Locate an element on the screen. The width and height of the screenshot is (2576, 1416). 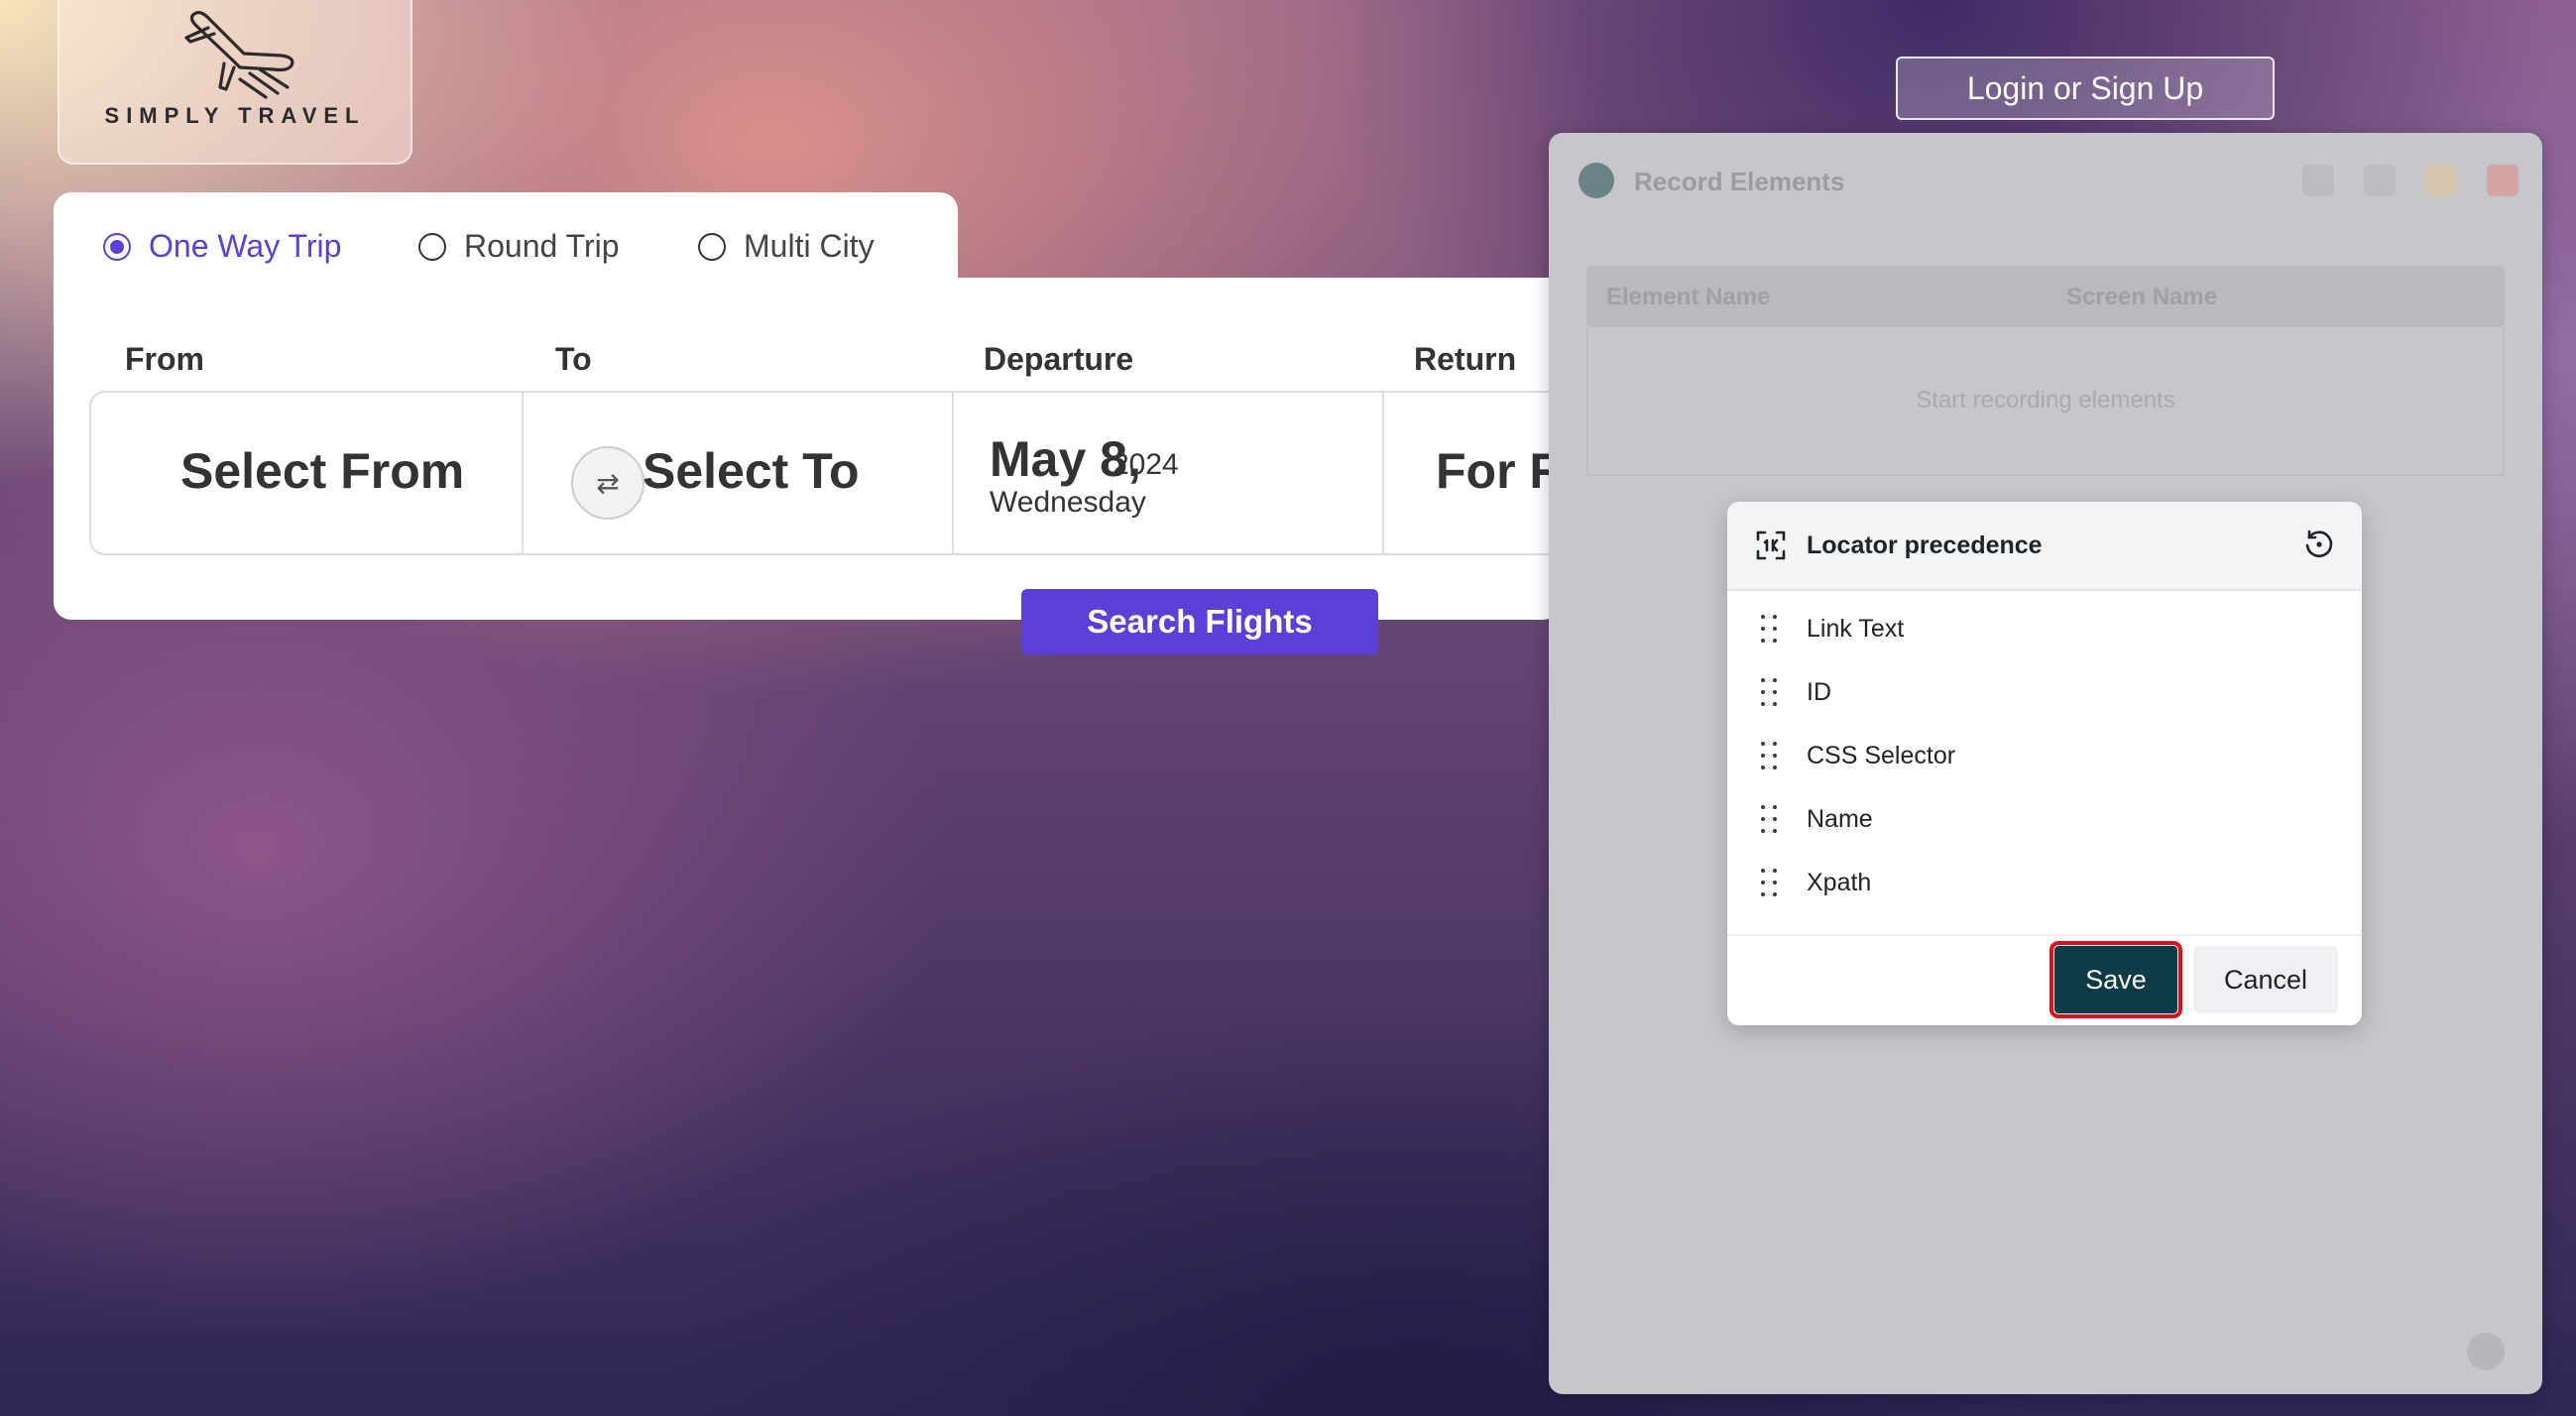
locator-label: CSS Selector is located at coordinates (1882, 755).